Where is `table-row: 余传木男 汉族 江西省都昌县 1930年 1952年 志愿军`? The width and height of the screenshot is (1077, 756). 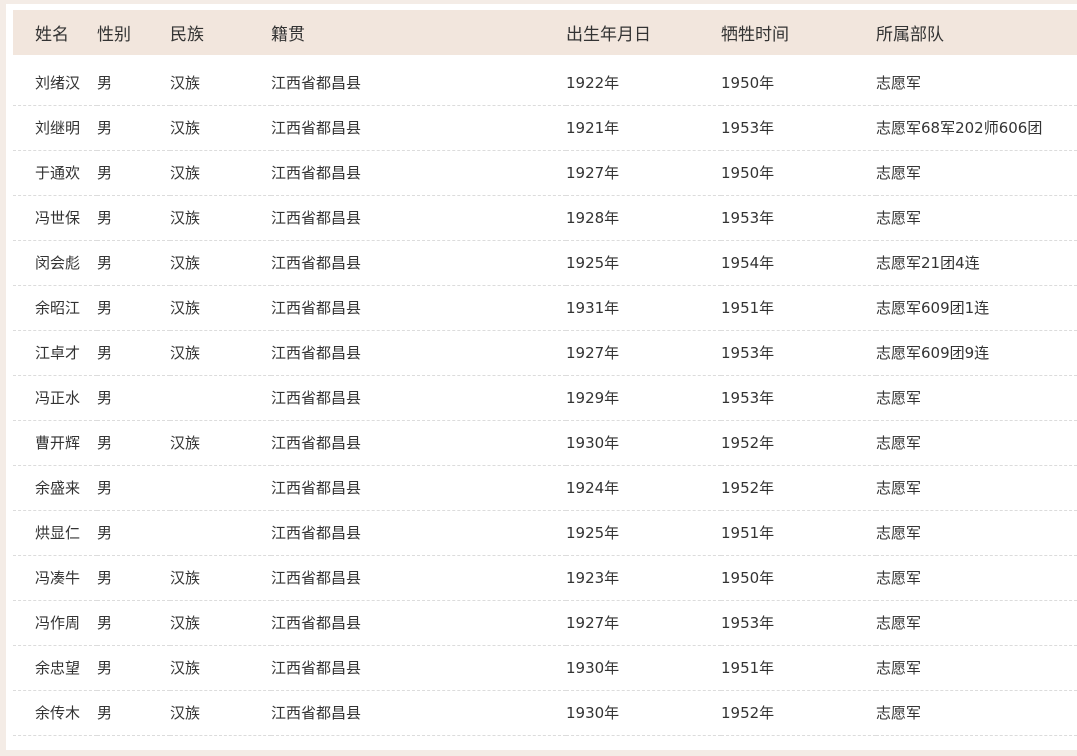
table-row: 余传木男 汉族 江西省都昌县 1930年 1952年 志愿军 is located at coordinates (545, 712).